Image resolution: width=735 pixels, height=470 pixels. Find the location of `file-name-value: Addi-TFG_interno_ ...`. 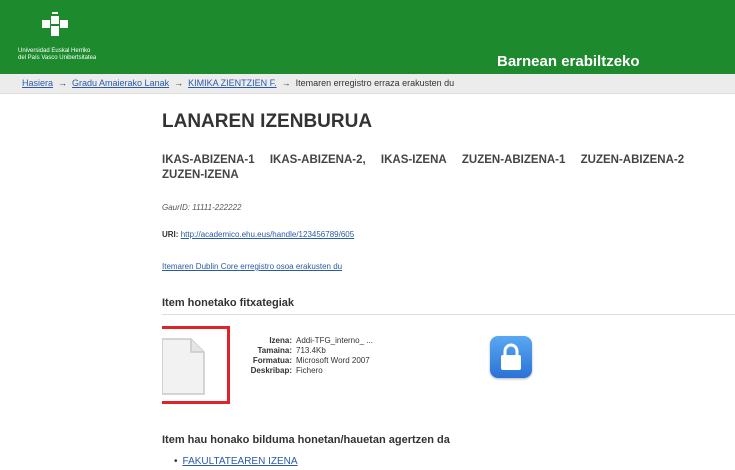

file-name-value: Addi-TFG_interno_ ... is located at coordinates (334, 340).